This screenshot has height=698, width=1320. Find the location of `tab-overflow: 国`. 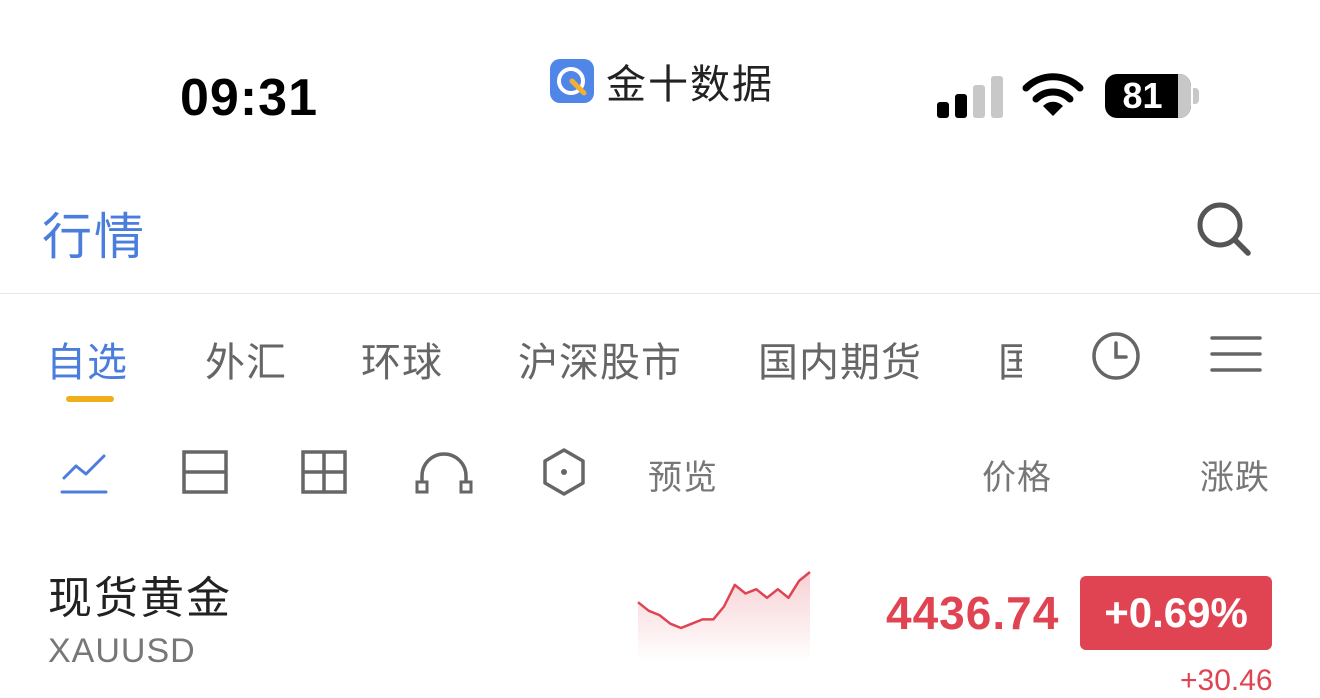

tab-overflow: 国 is located at coordinates (1010, 358).